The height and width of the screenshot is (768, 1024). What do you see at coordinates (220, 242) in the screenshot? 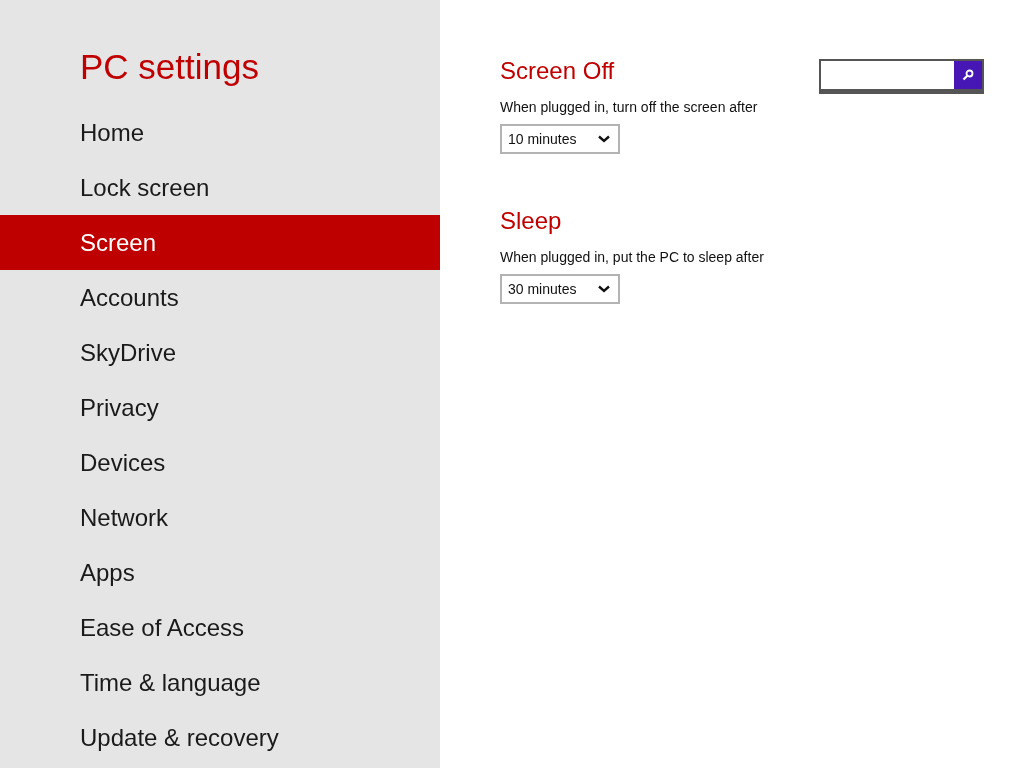
I see `sidebar-item: Screen` at bounding box center [220, 242].